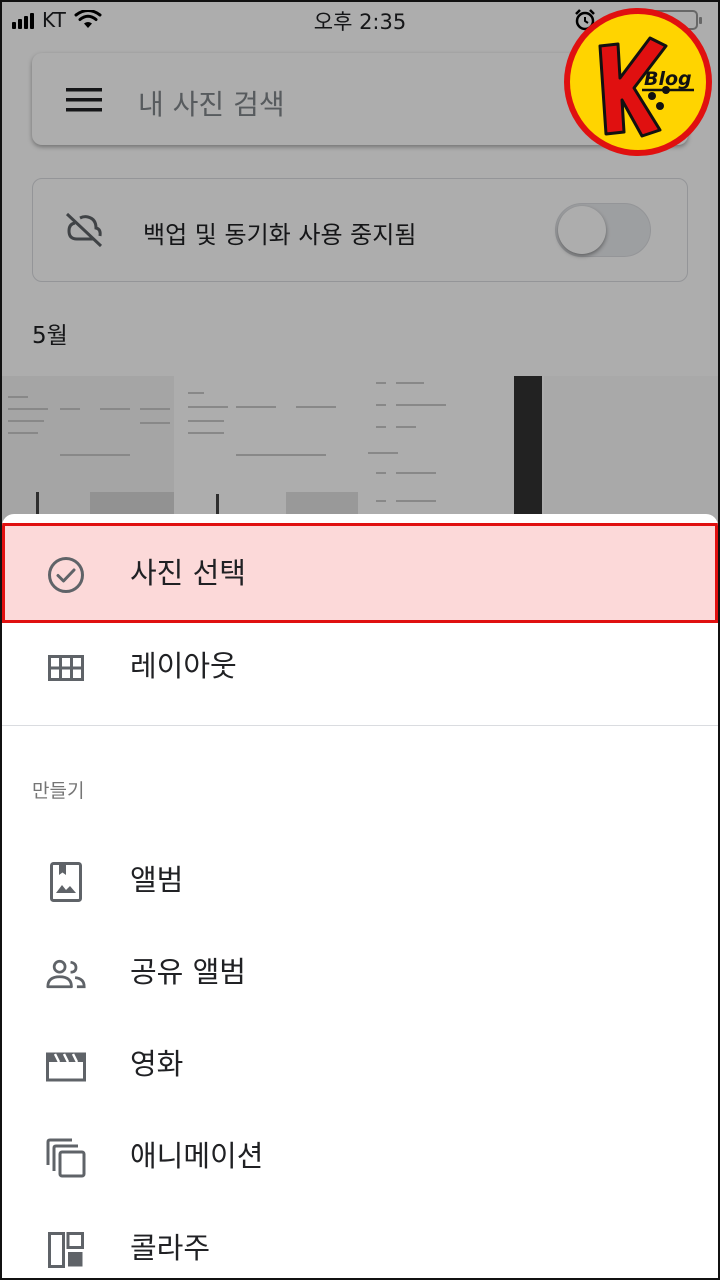  I want to click on menu-item-animation: 애니메이션, so click(360, 1156).